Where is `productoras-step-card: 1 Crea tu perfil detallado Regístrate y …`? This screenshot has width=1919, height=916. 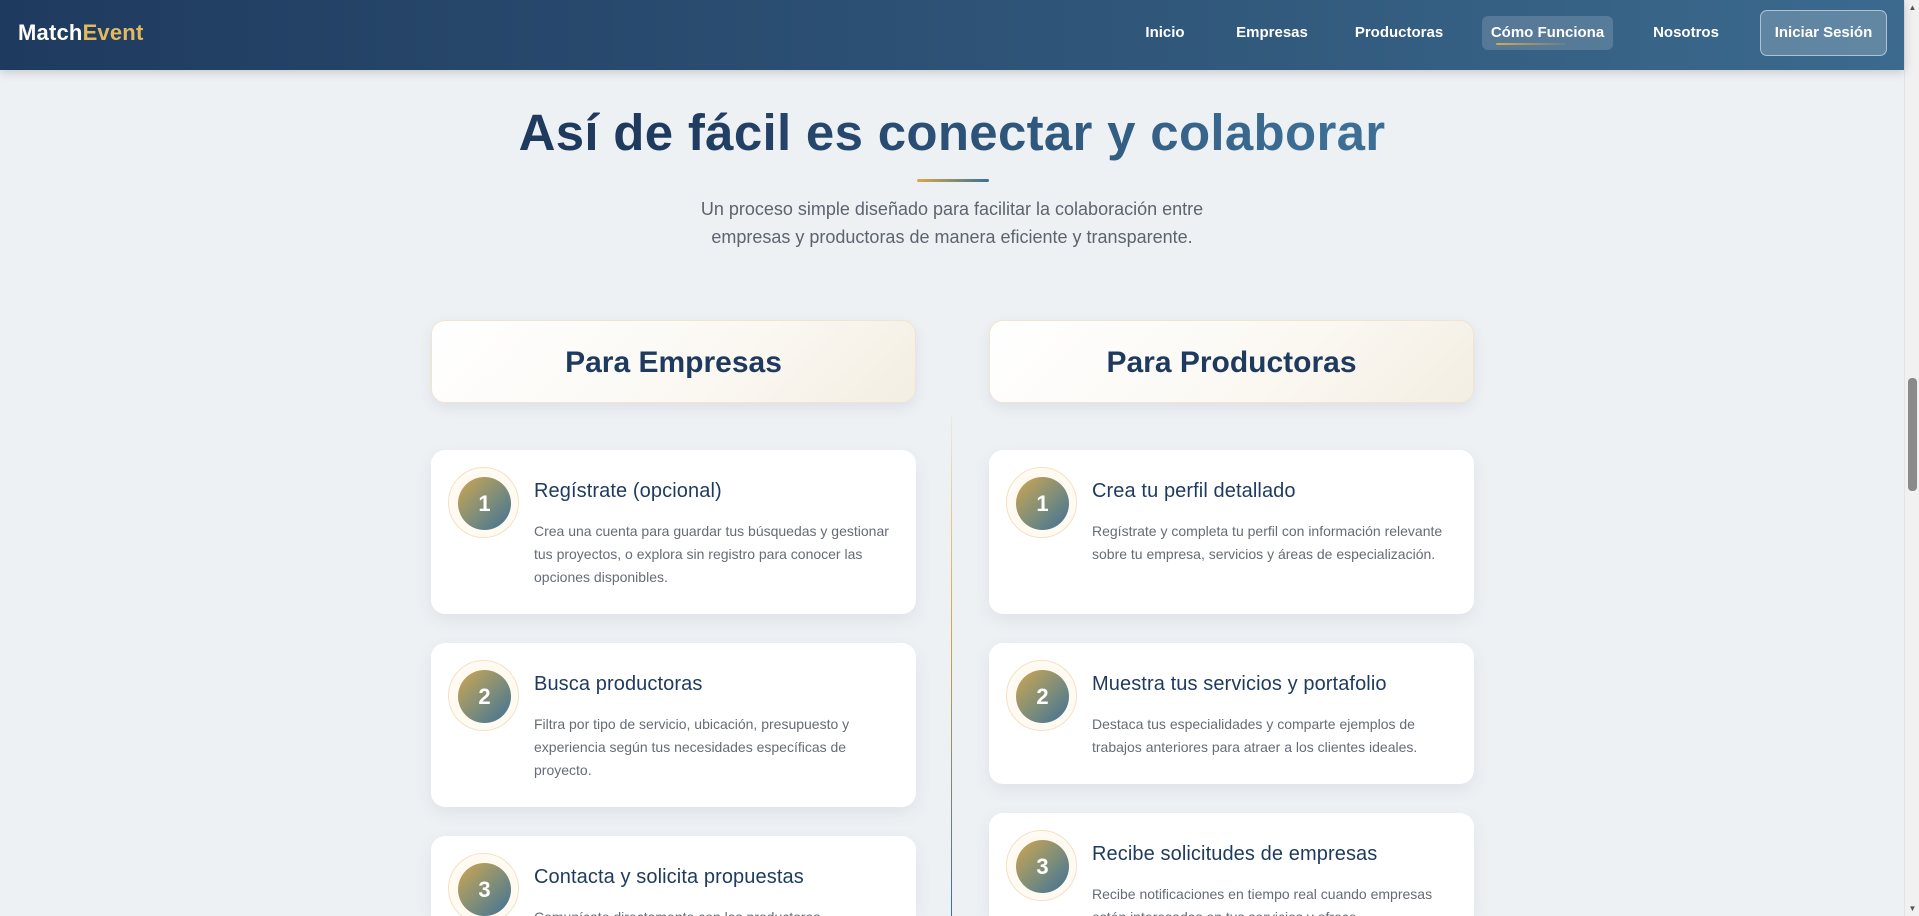
productoras-step-card: 1 Crea tu perfil detallado Regístrate y … is located at coordinates (1231, 532).